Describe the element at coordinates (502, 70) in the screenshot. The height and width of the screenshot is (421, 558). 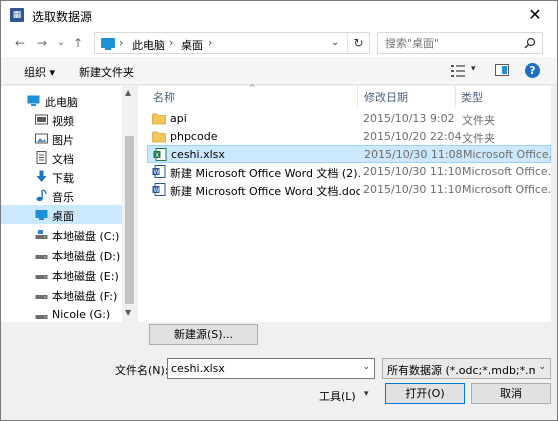
I see `preview-pane-icon` at that location.